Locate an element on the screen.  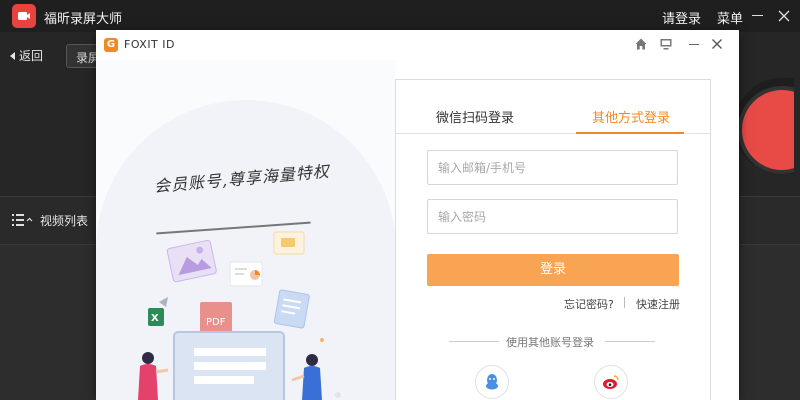
register-link: 快速注册 is located at coordinates (658, 304).